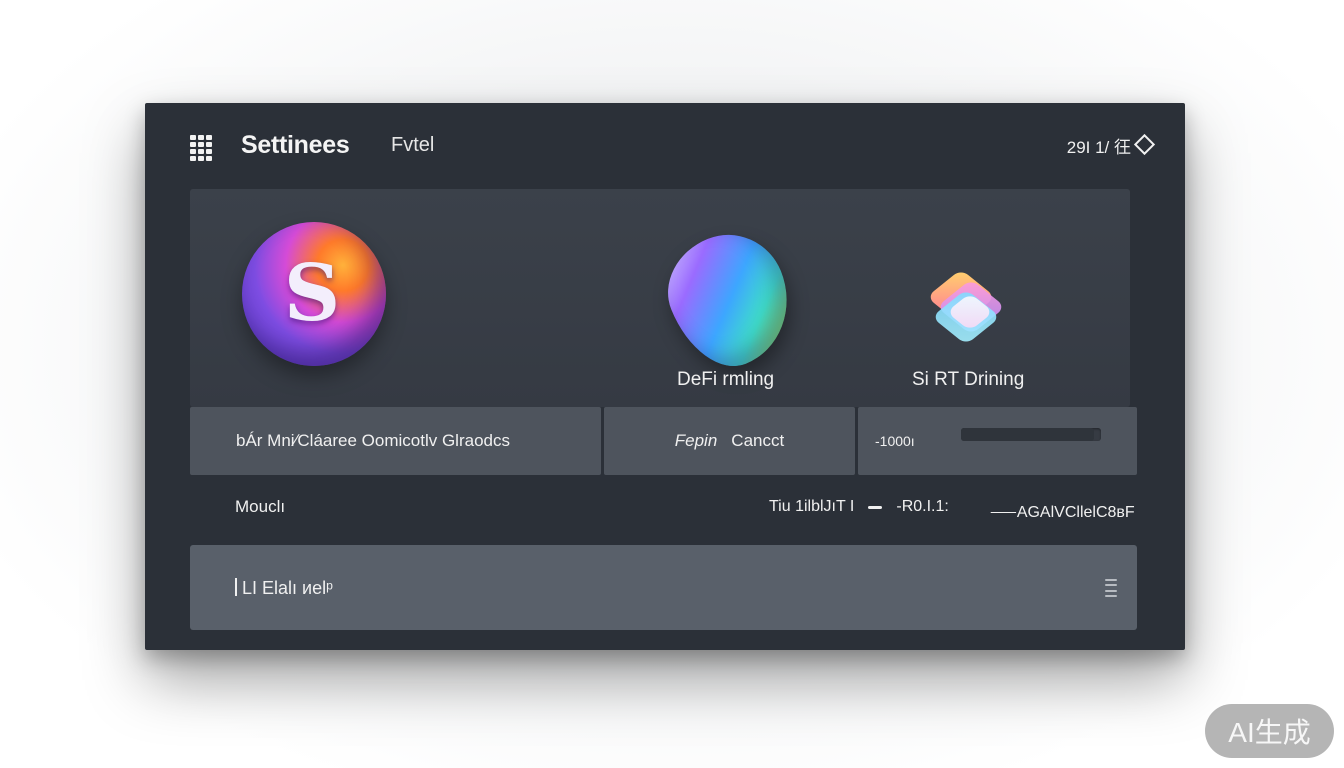 The width and height of the screenshot is (1344, 768). What do you see at coordinates (663, 587) in the screenshot?
I see `text-input: LI Еlalı иelᵖ` at bounding box center [663, 587].